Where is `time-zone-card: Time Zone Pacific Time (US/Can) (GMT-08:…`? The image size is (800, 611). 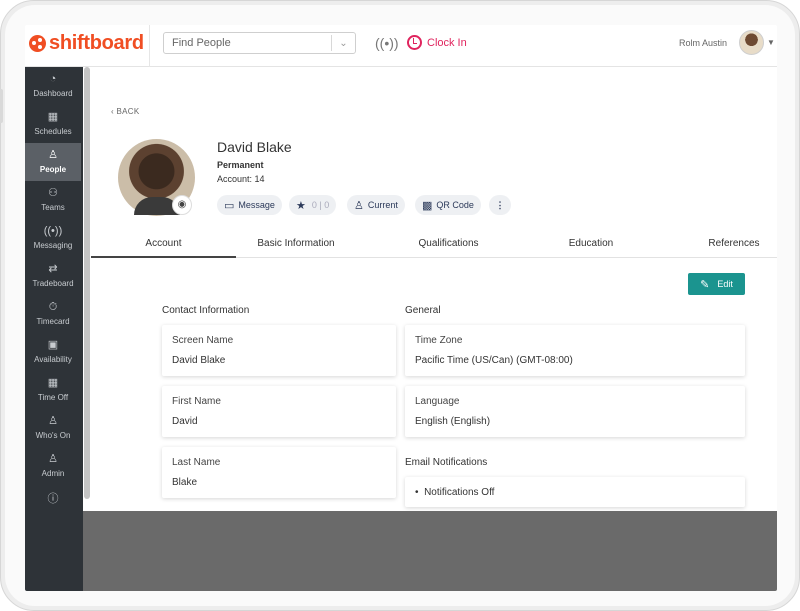
time-zone-card: Time Zone Pacific Time (US/Can) (GMT-08:… is located at coordinates (575, 350).